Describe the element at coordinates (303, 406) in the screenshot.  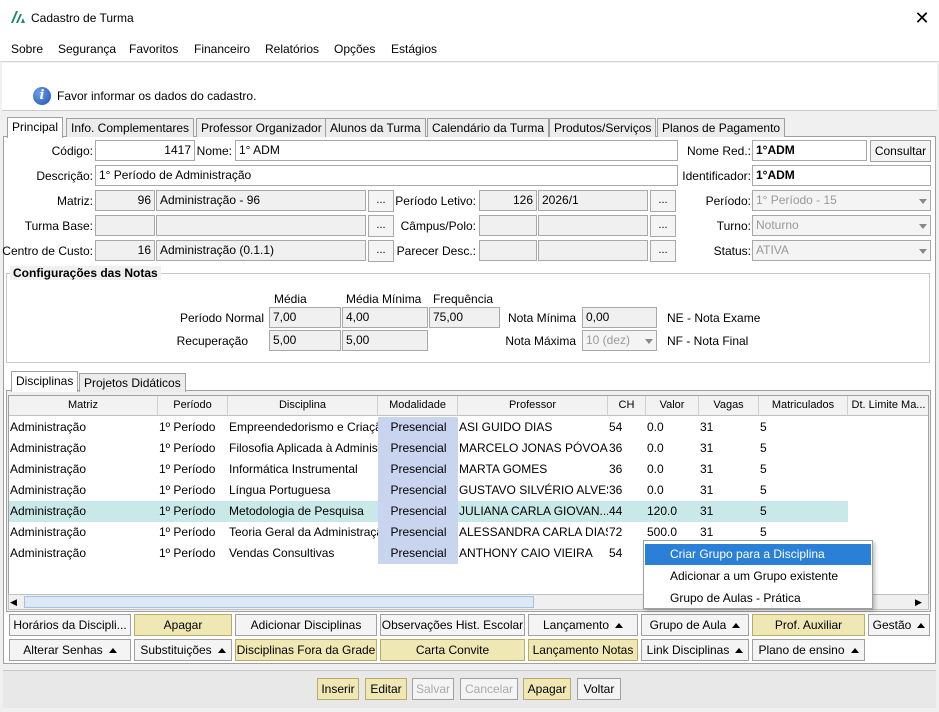
I see `col-header-disciplina: Disciplina` at that location.